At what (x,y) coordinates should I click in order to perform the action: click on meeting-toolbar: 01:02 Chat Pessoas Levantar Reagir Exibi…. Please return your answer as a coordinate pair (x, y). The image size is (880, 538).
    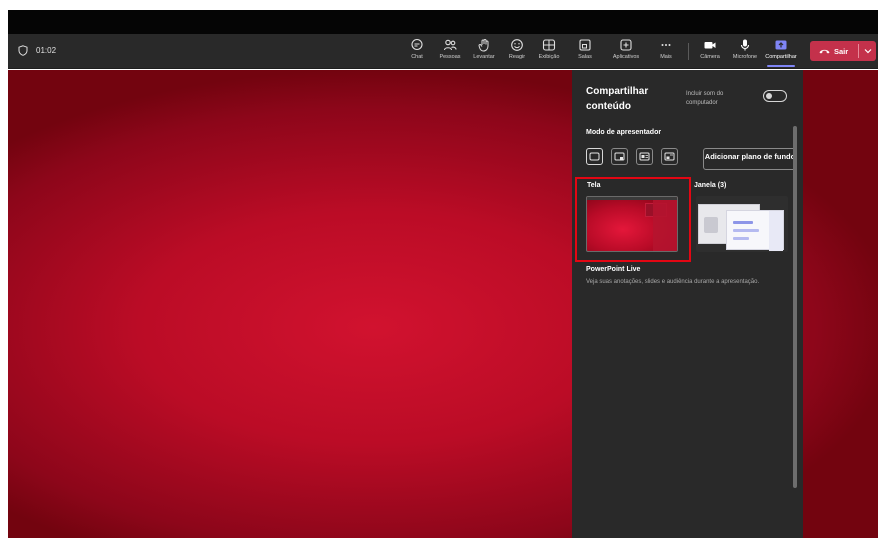
    Looking at the image, I should click on (443, 51).